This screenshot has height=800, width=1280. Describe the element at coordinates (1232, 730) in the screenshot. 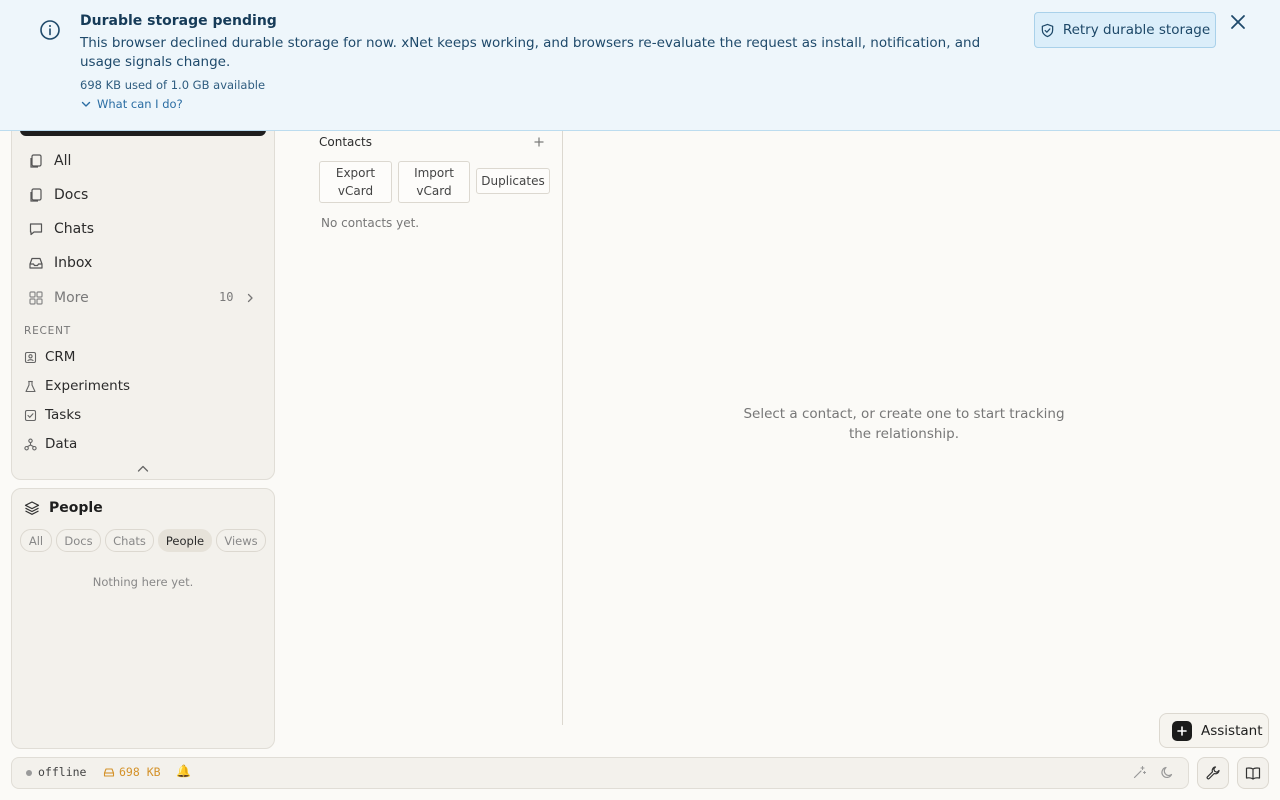

I see `assistant-label: Assistant` at that location.